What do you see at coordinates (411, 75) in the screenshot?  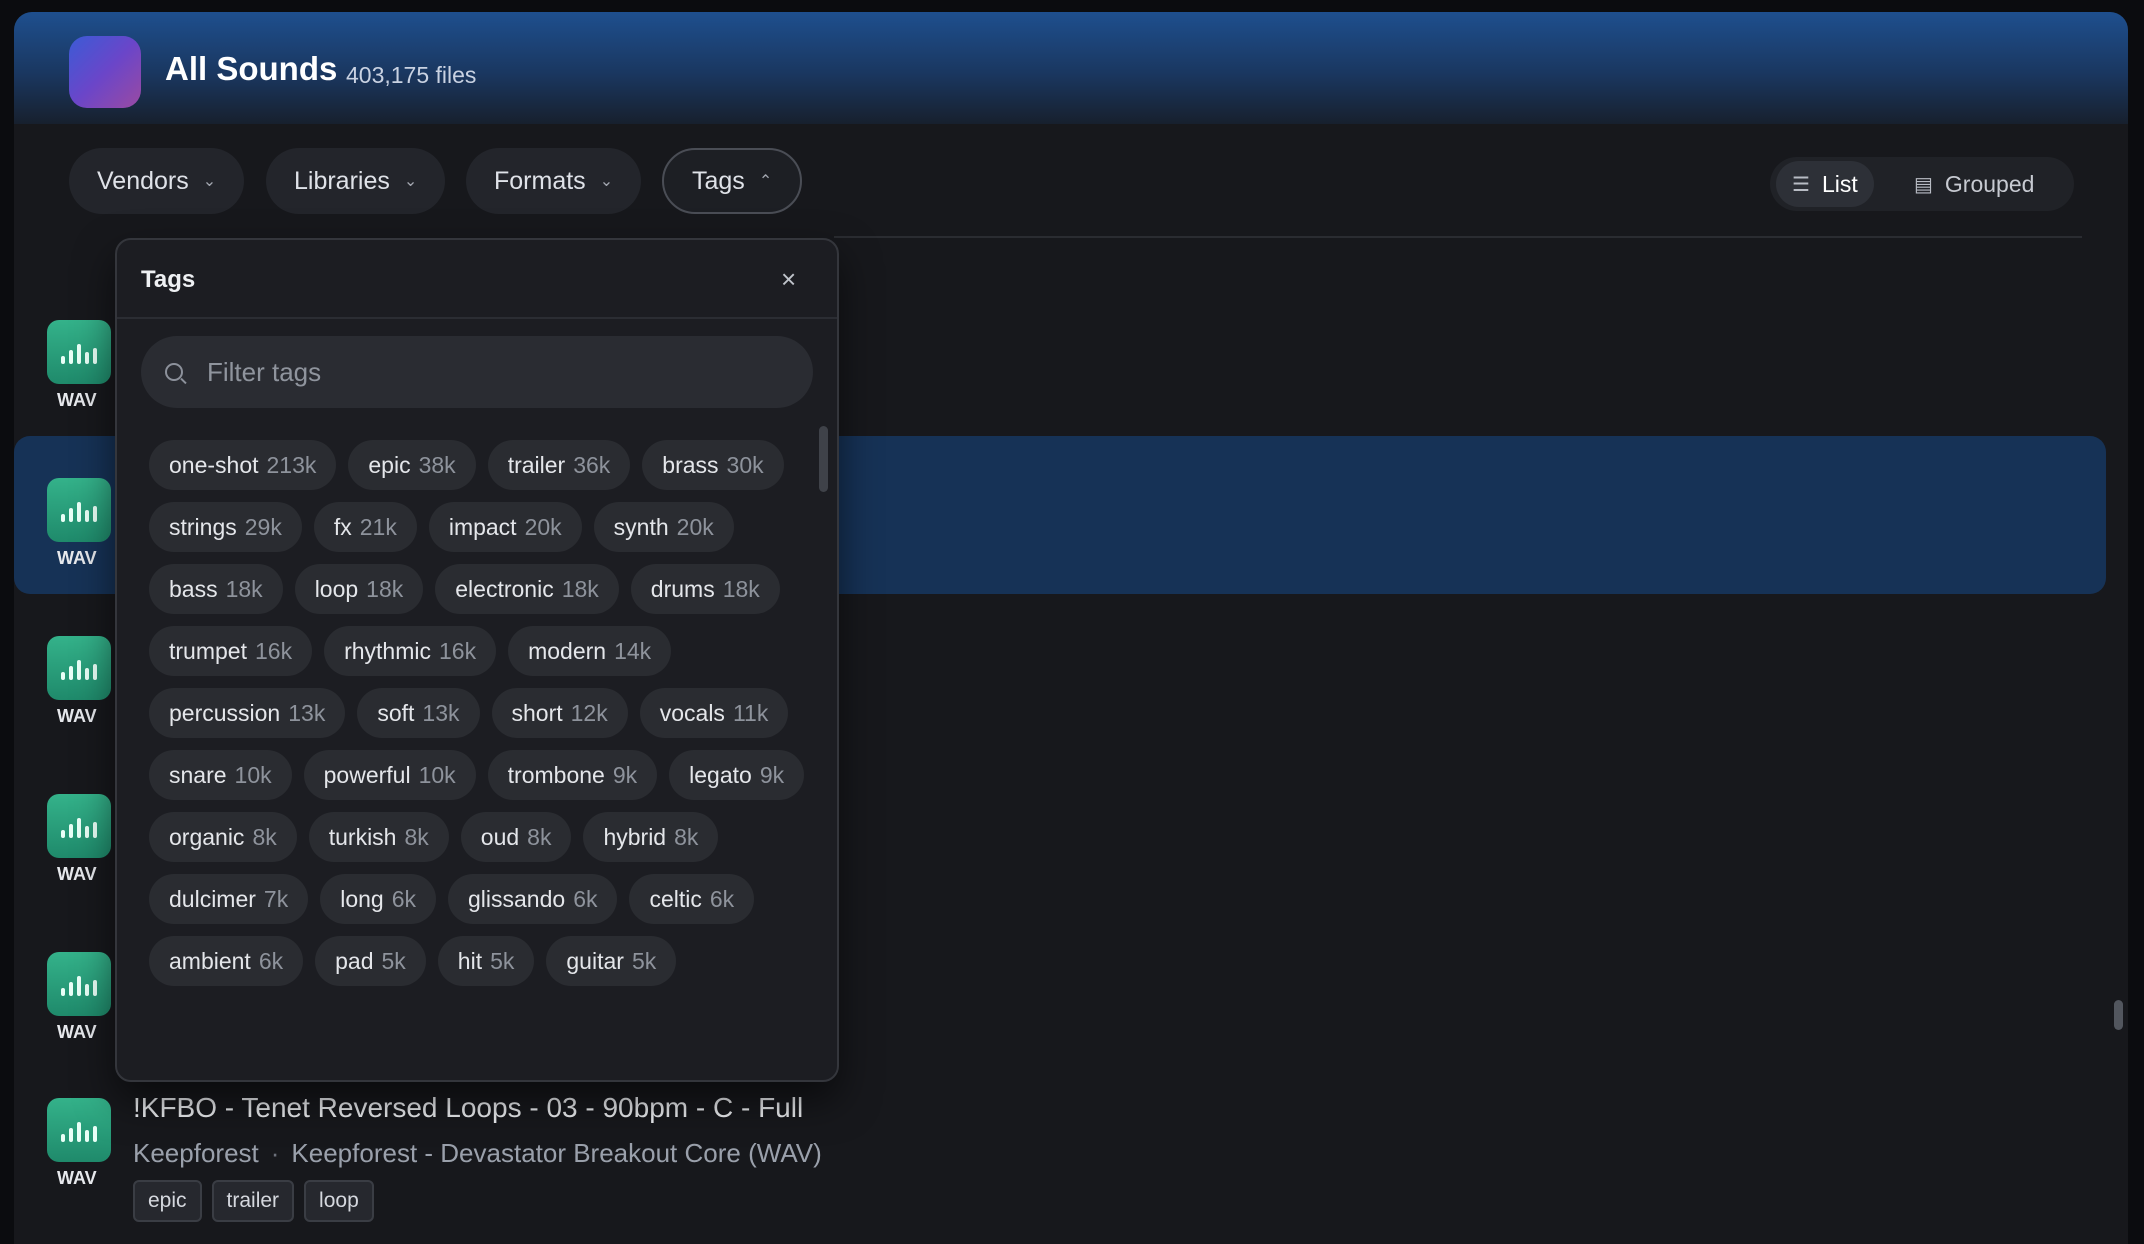 I see `file-count: 403,175 files` at bounding box center [411, 75].